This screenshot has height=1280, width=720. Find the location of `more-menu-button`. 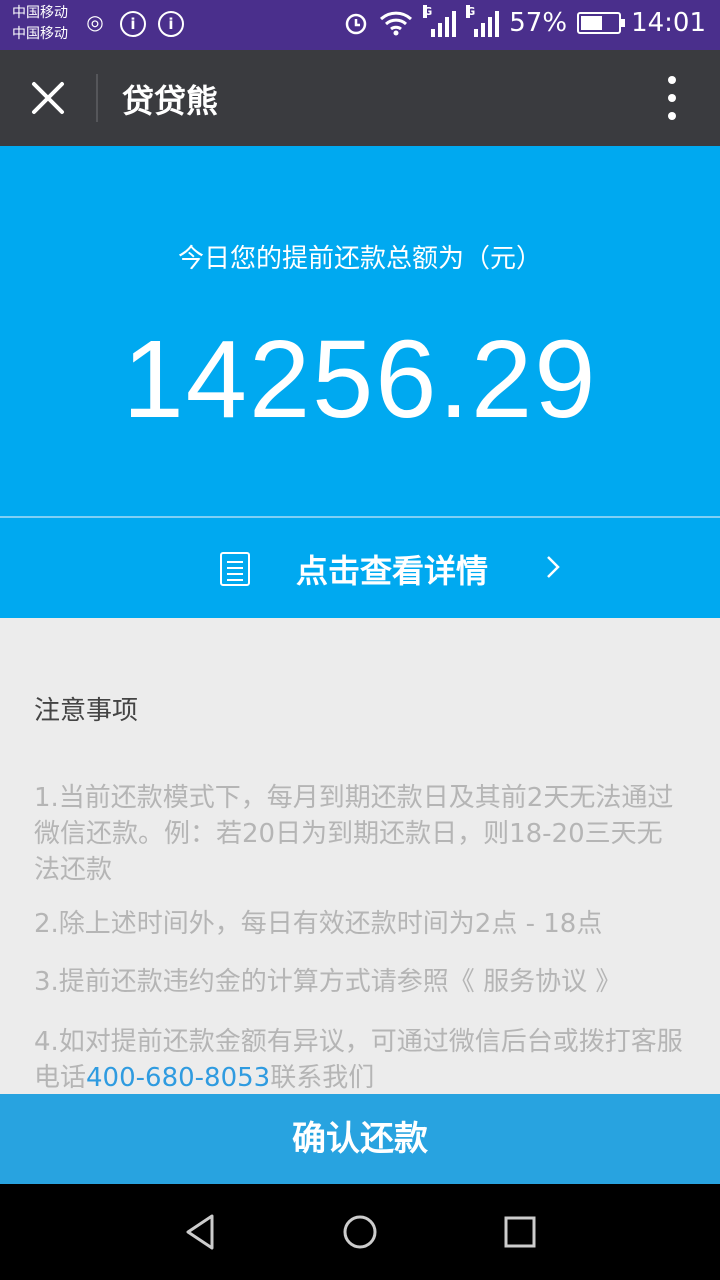

more-menu-button is located at coordinates (672, 98).